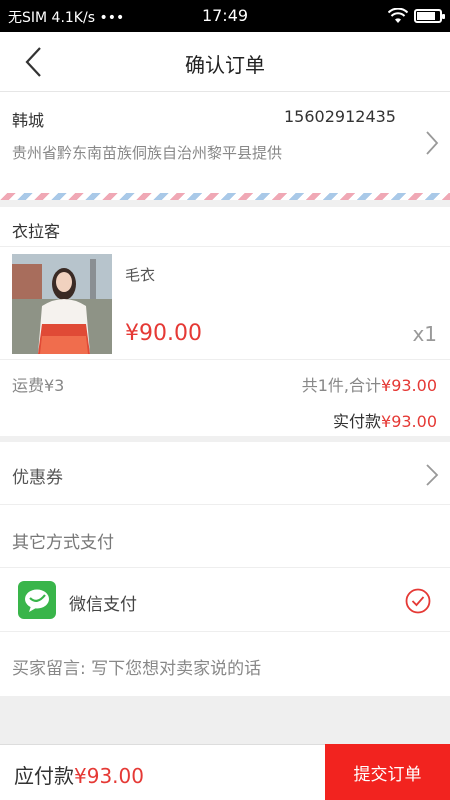  I want to click on product-name: 毛衣, so click(140, 275).